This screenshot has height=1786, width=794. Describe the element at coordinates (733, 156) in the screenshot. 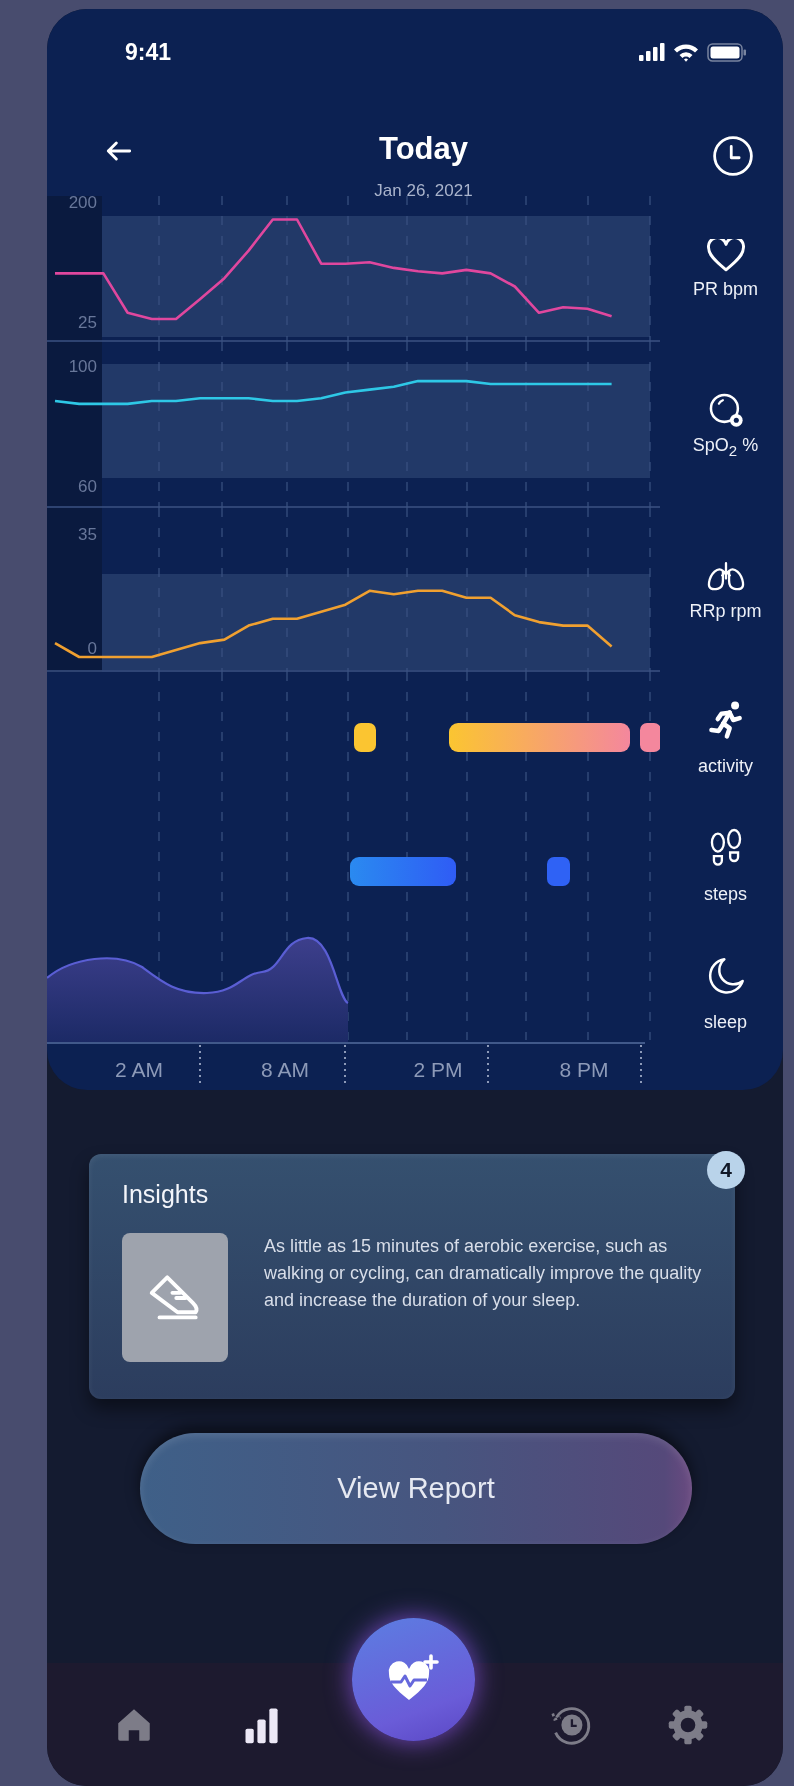

I see `history-button` at that location.